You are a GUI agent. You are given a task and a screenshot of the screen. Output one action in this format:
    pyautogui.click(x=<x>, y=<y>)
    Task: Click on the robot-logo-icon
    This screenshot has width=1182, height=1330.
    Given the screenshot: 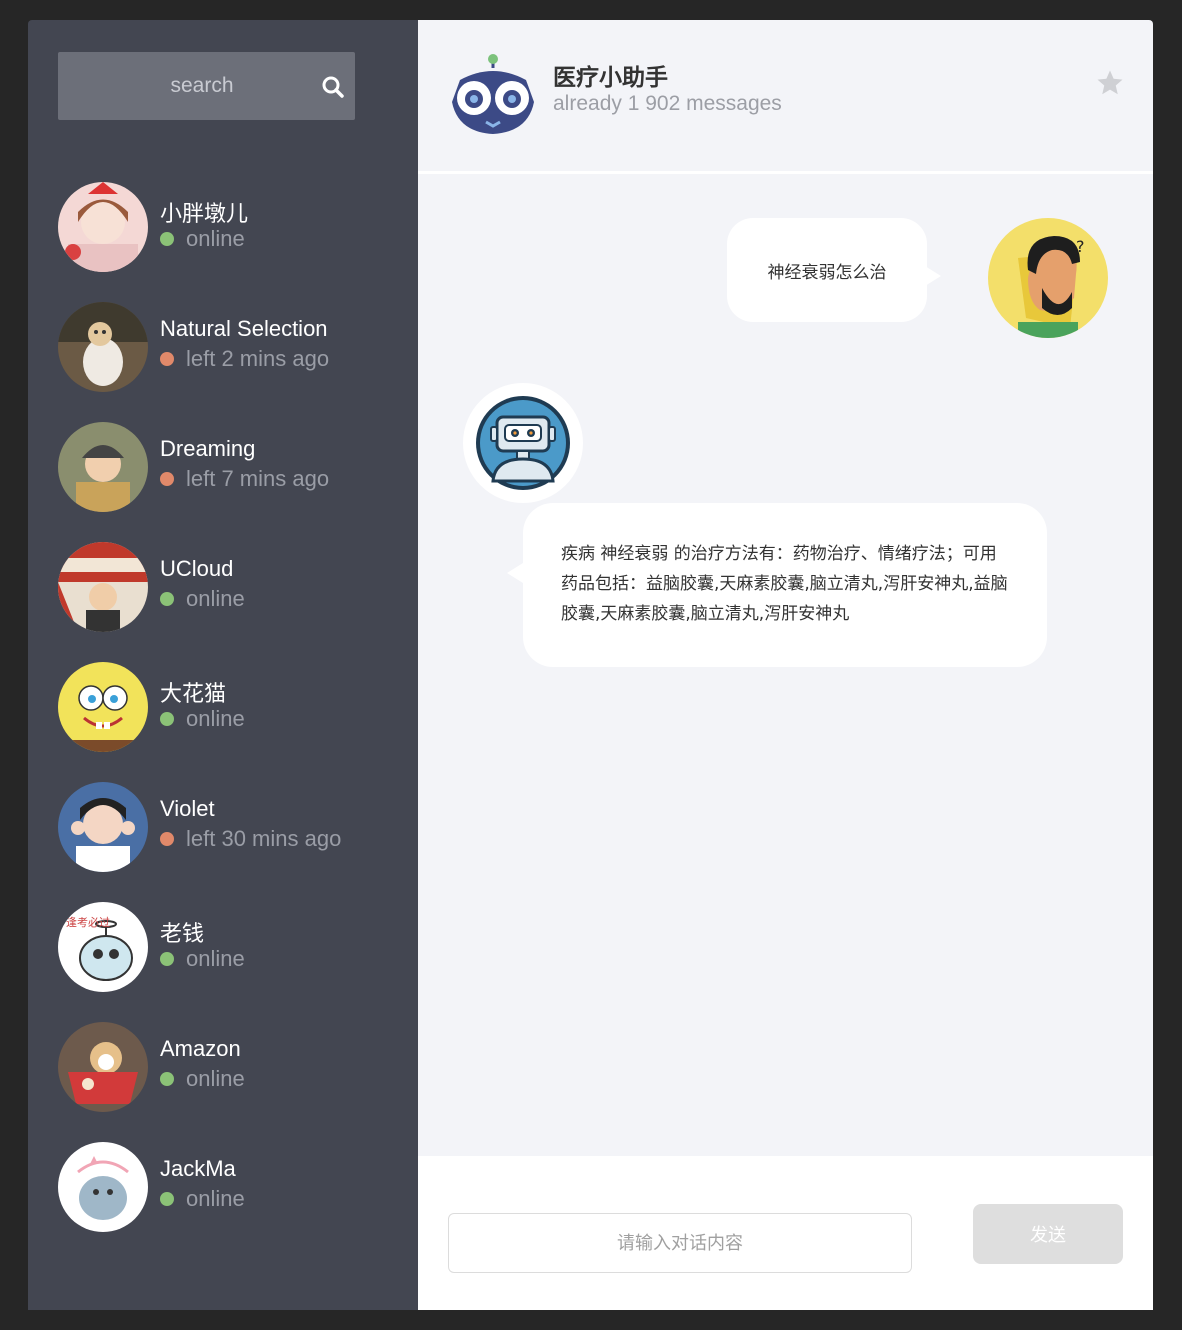 What is the action you would take?
    pyautogui.click(x=493, y=94)
    